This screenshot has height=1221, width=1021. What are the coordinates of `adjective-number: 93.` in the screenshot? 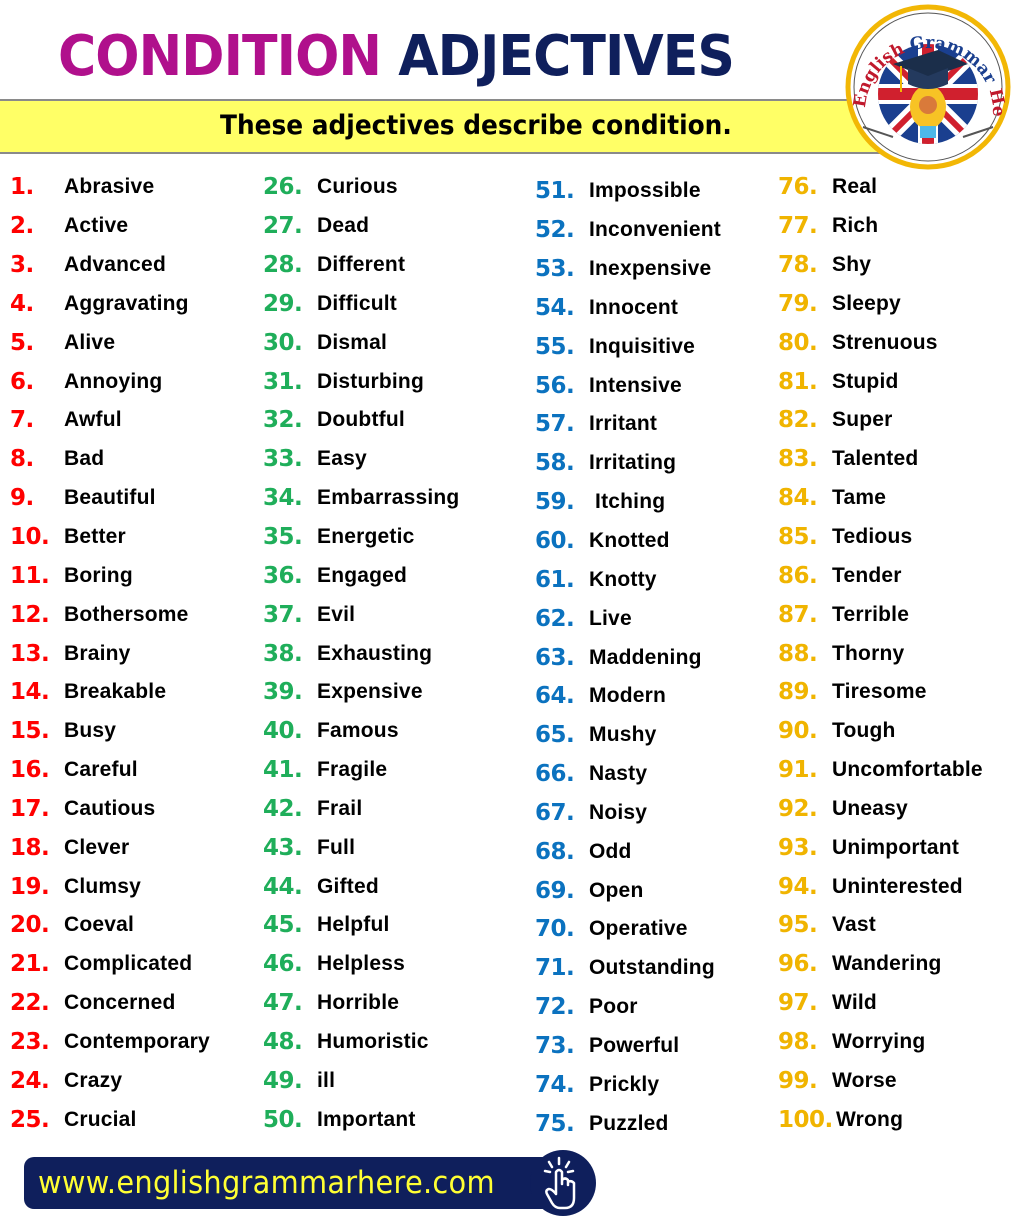 It's located at (798, 847).